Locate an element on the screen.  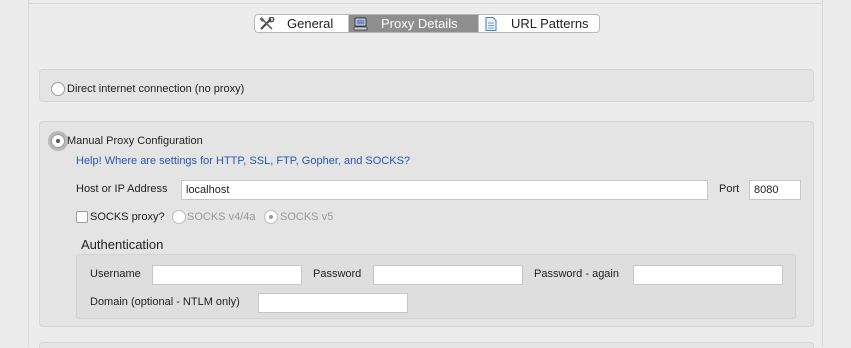
domain-input is located at coordinates (333, 303).